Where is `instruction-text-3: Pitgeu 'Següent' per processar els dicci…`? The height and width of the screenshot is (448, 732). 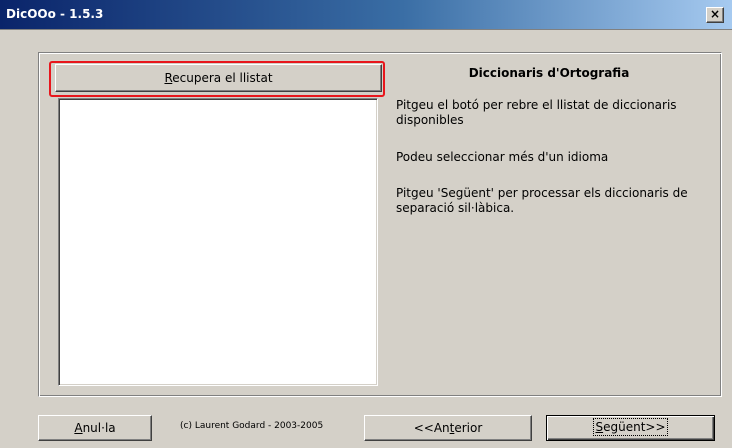 instruction-text-3: Pitgeu 'Següent' per processar els dicci… is located at coordinates (542, 200).